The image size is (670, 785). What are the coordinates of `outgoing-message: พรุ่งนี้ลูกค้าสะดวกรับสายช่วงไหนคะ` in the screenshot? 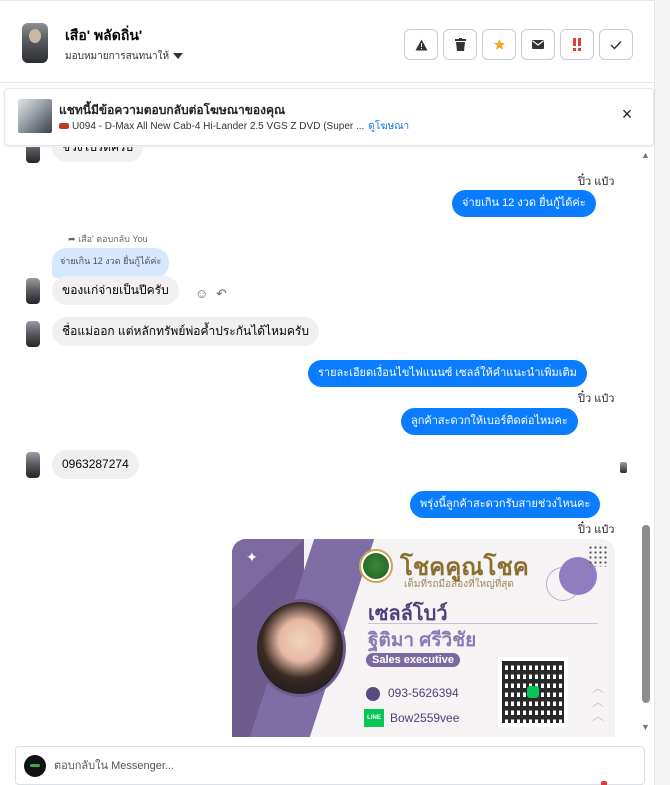 It's located at (505, 504).